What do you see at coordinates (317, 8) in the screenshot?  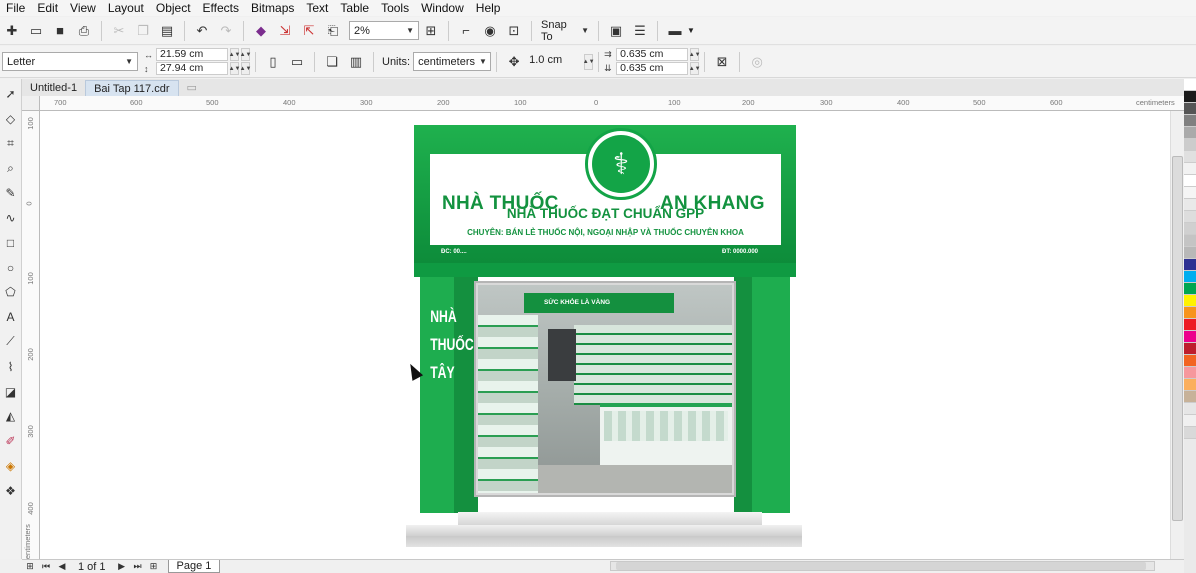 I see `menu-text: Text` at bounding box center [317, 8].